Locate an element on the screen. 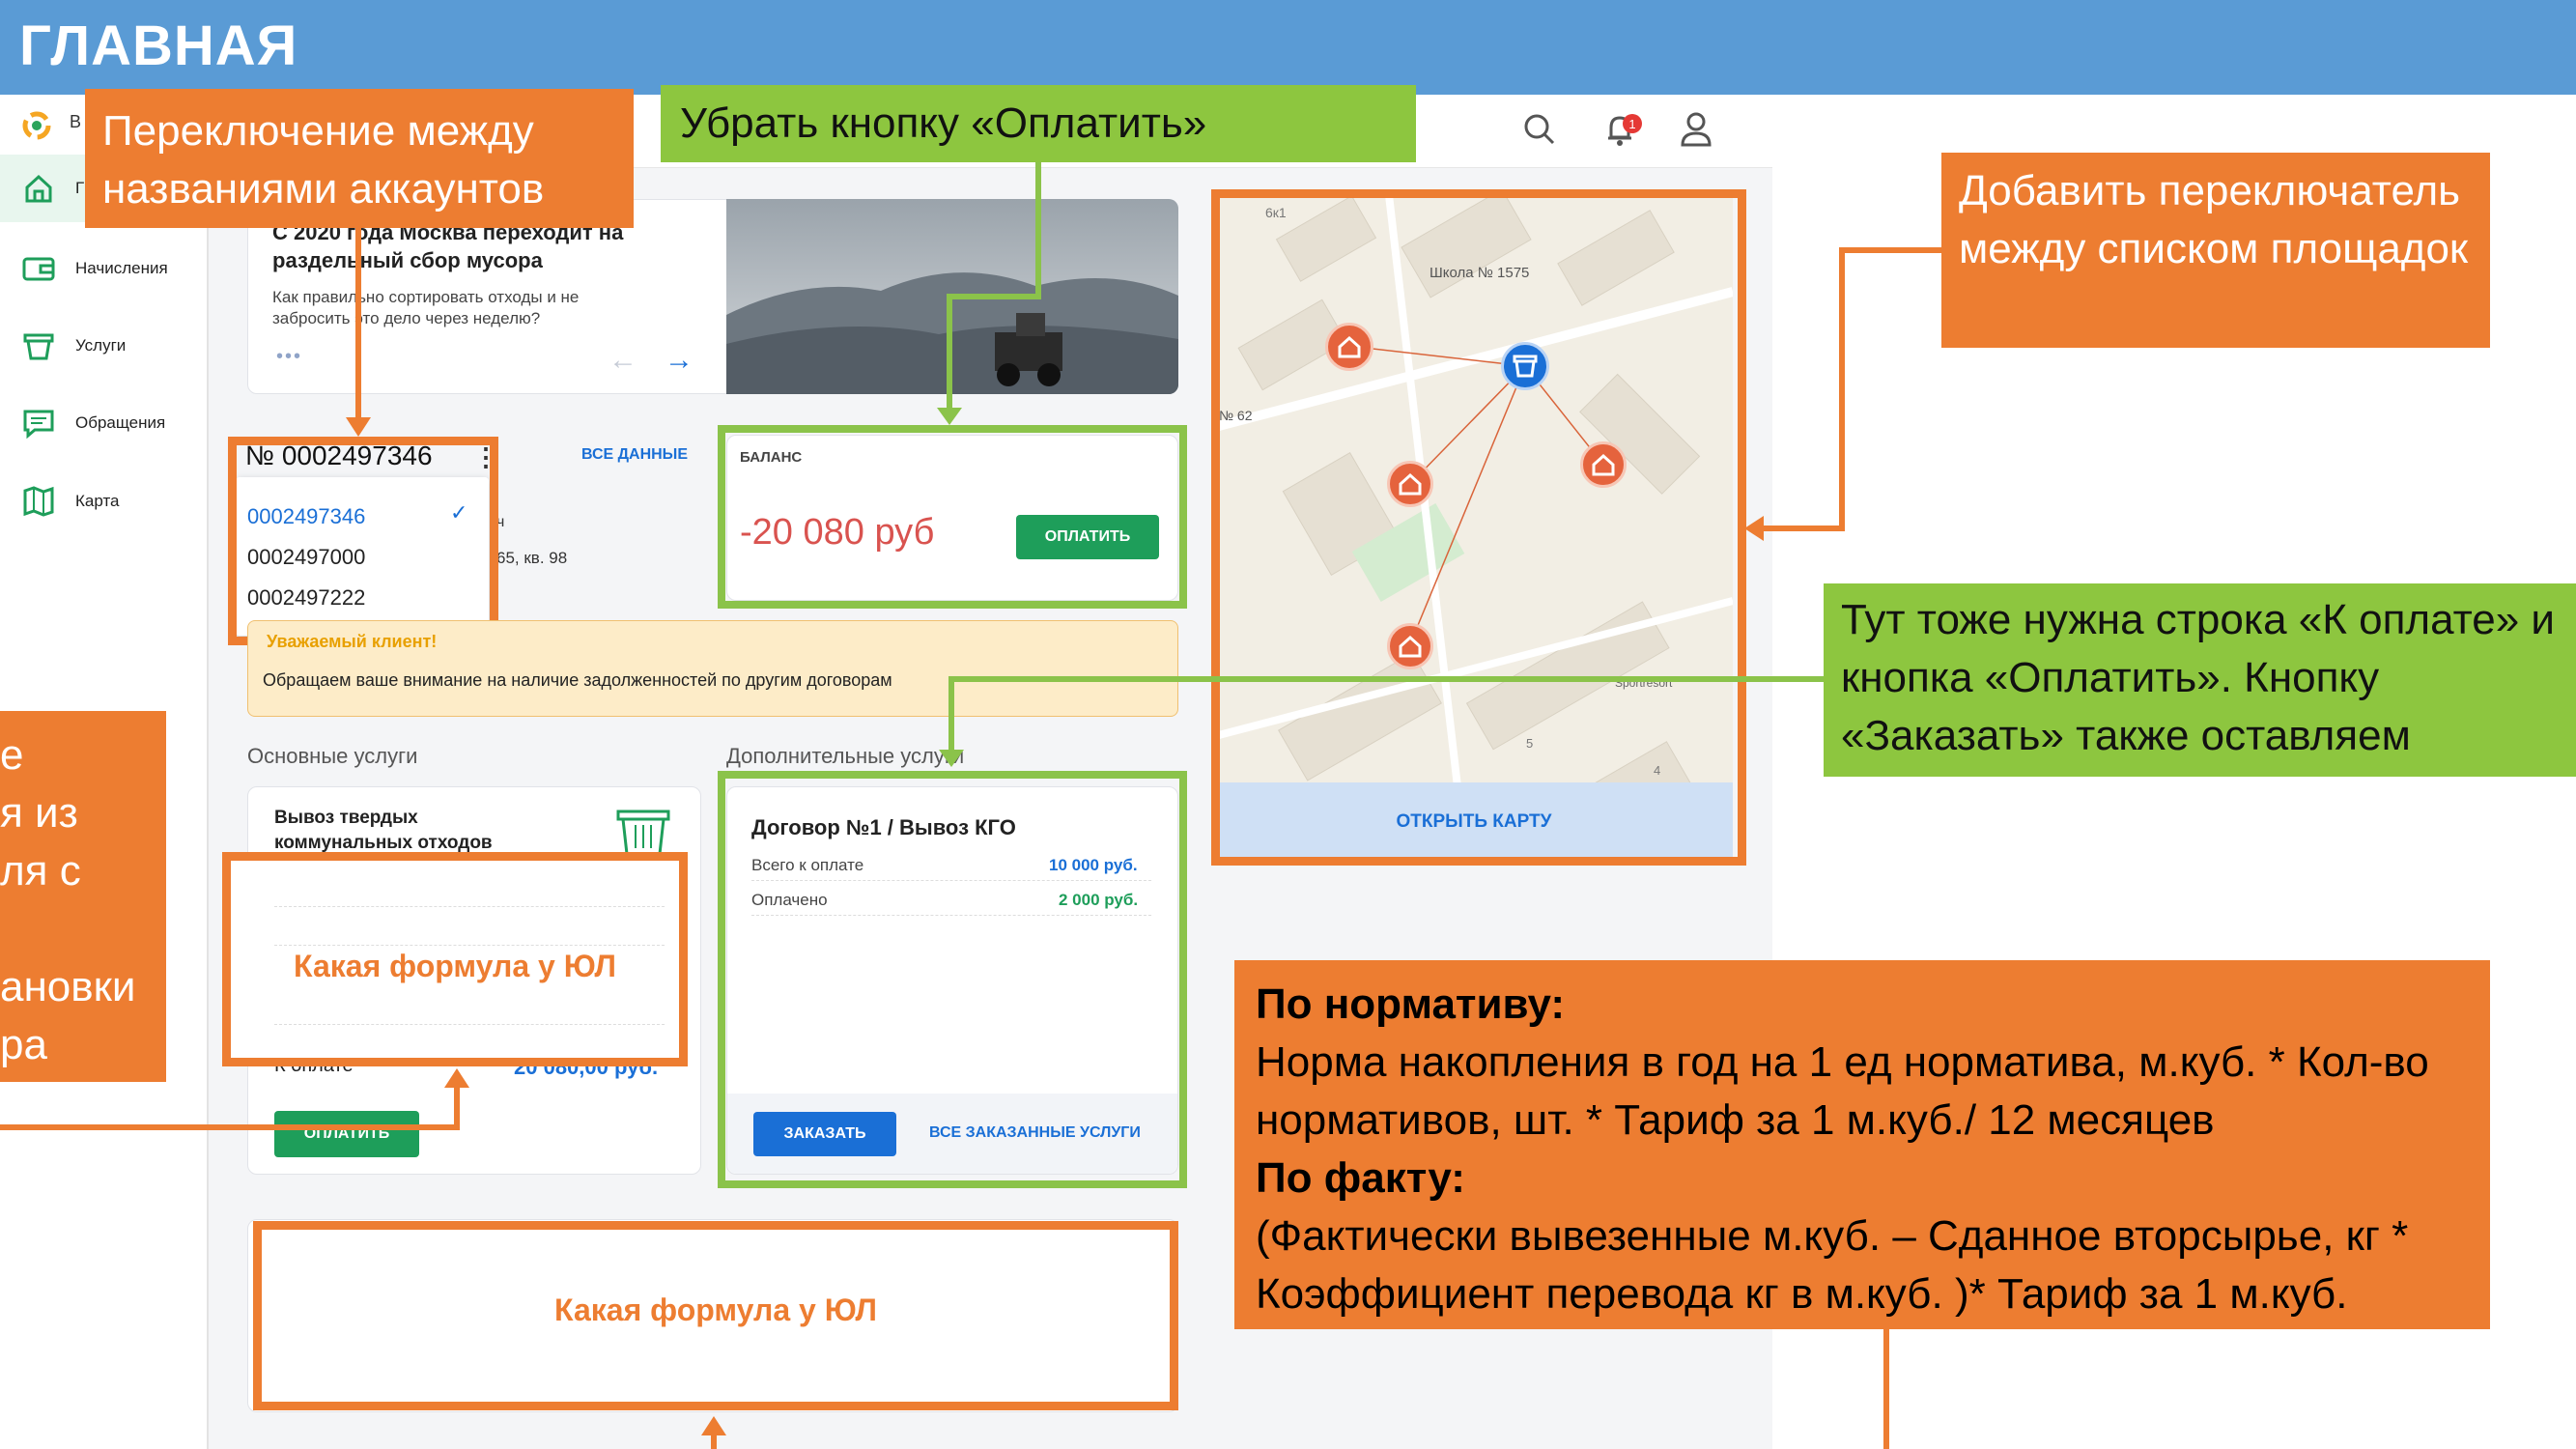 This screenshot has height=1449, width=2576. sidebar-item-map: Карта is located at coordinates (103, 502).